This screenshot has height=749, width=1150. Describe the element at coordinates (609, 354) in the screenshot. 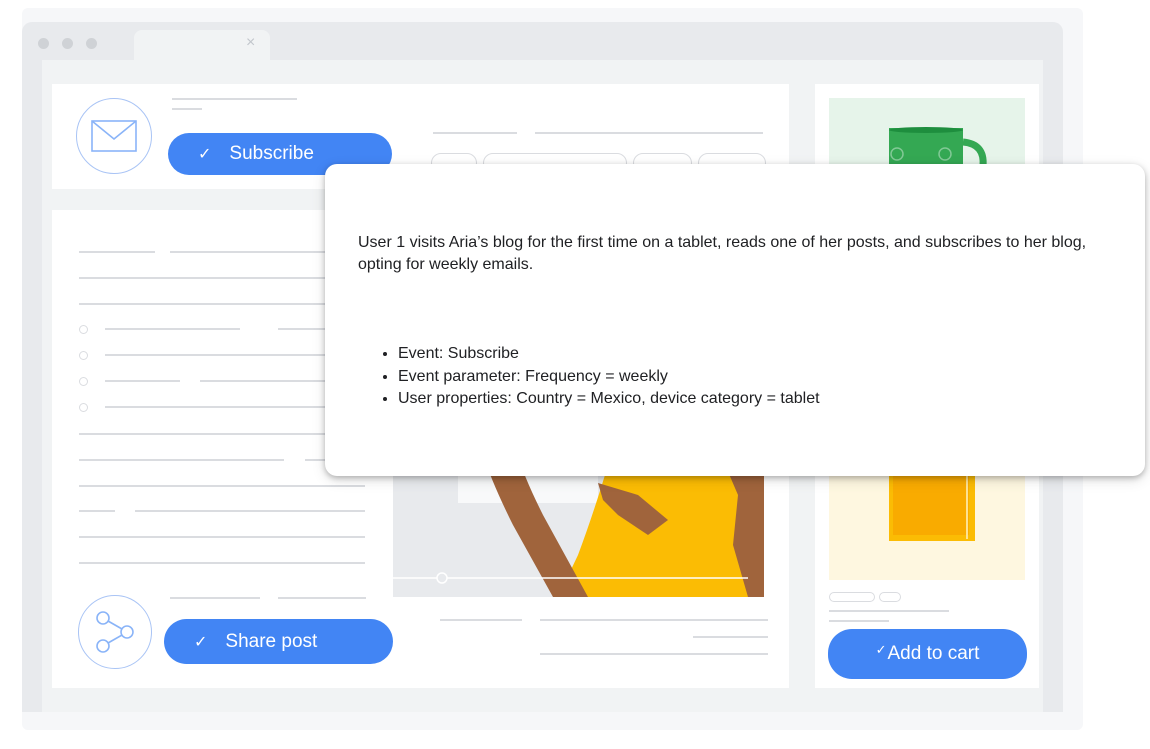

I see `popup-bullet-event: Event: Subscribe` at that location.